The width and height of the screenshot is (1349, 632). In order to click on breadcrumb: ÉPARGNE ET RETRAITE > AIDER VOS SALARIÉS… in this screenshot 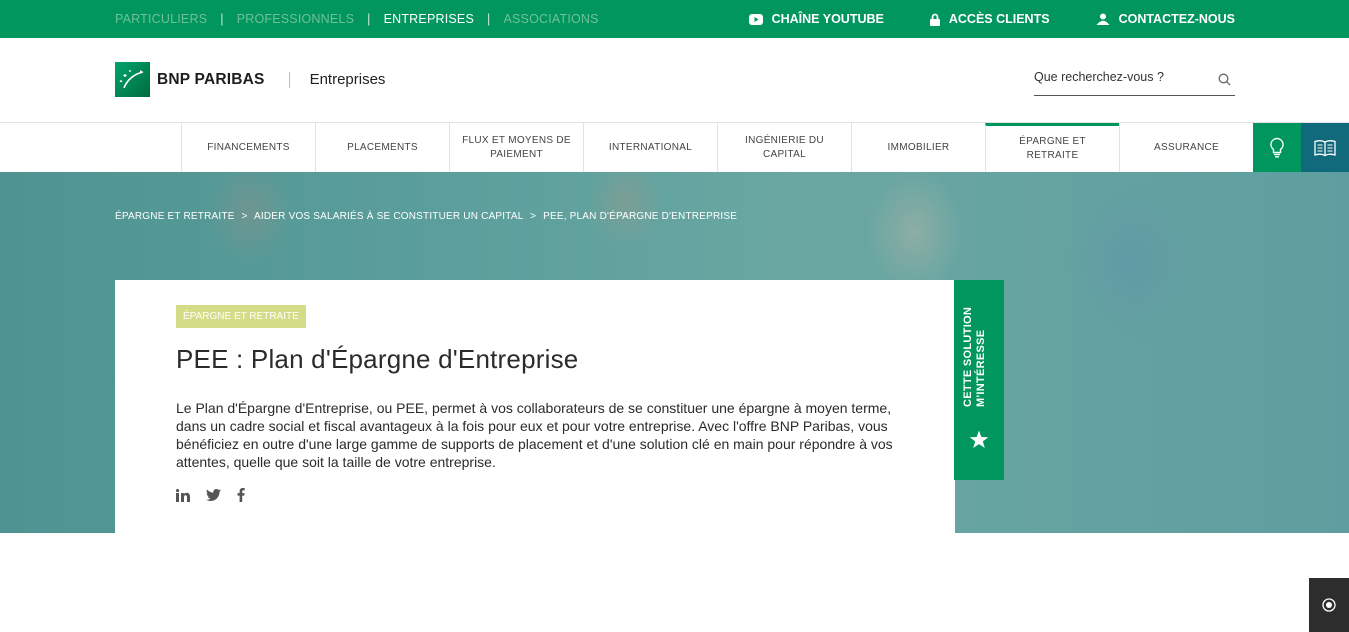, I will do `click(426, 216)`.